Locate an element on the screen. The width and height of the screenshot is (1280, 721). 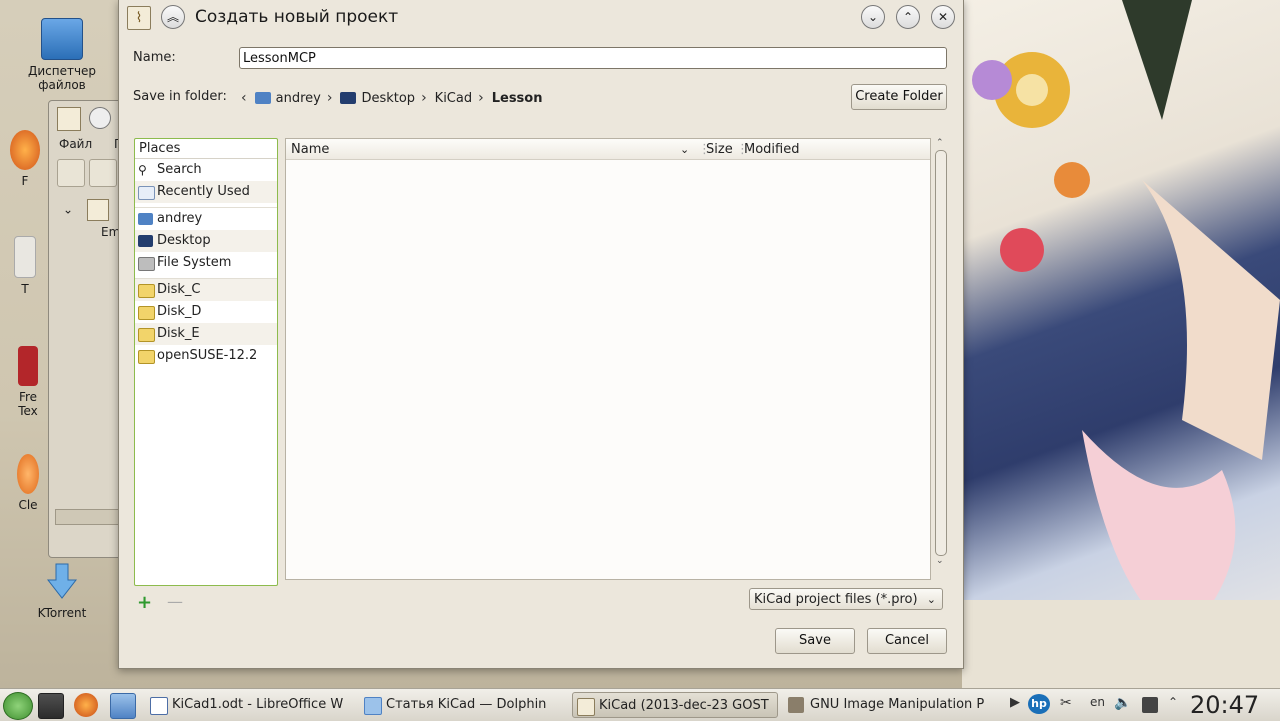
desktop-icon-t: T is located at coordinates (25, 266).